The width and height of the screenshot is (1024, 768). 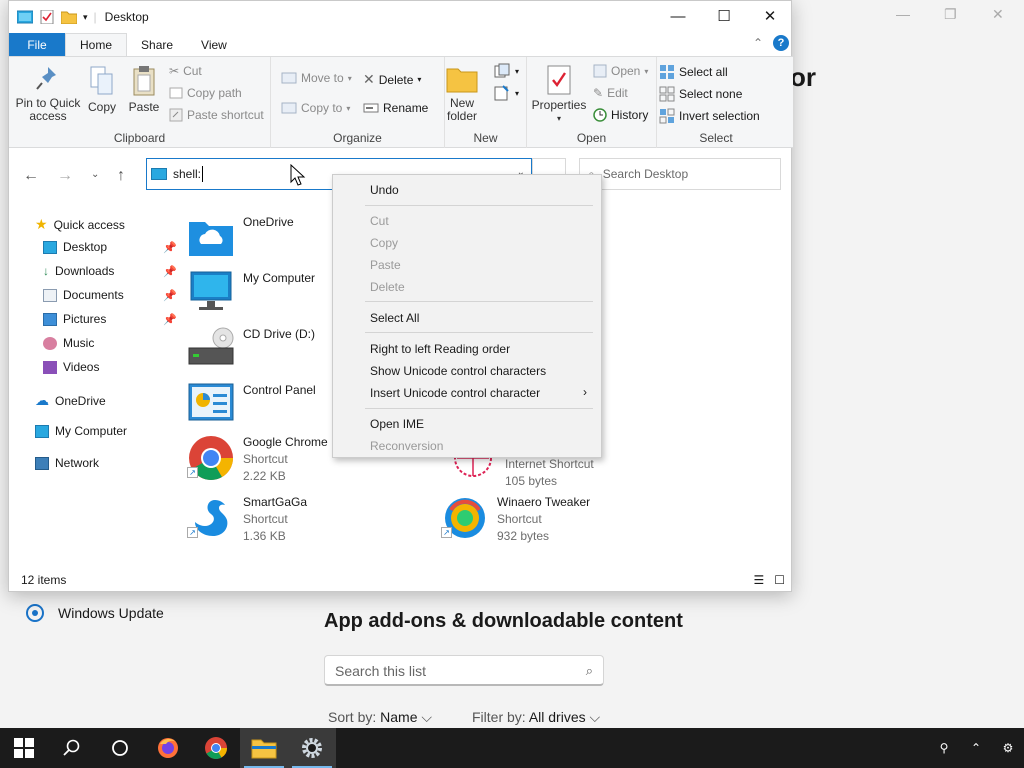 I want to click on file-item-control-panel: Control Panel, so click(x=251, y=404).